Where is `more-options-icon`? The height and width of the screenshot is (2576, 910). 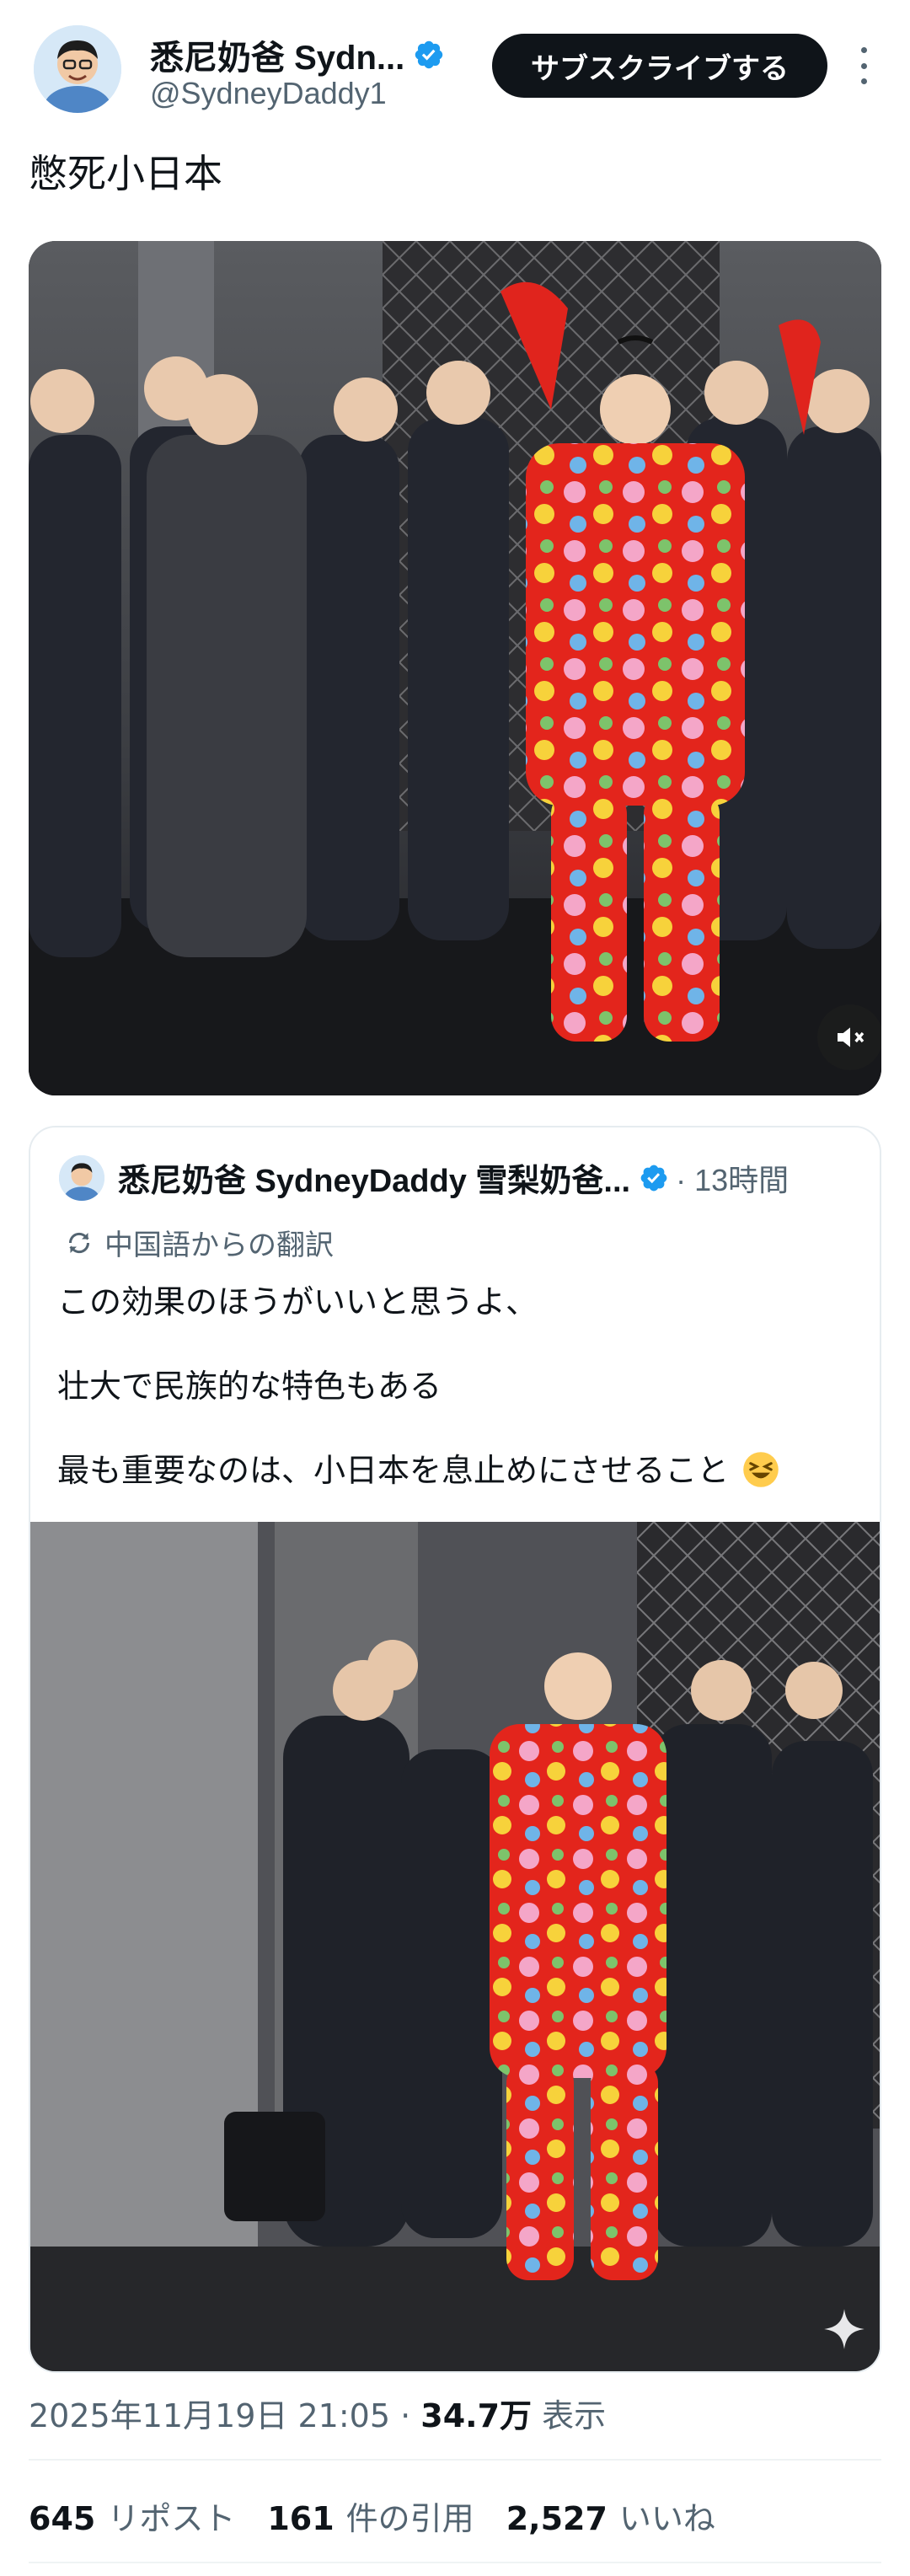
more-options-icon is located at coordinates (863, 65).